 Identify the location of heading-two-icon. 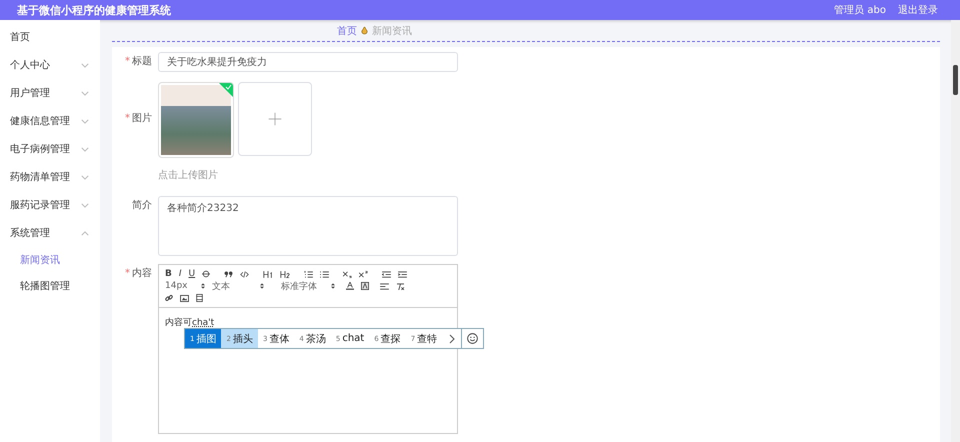
(285, 274).